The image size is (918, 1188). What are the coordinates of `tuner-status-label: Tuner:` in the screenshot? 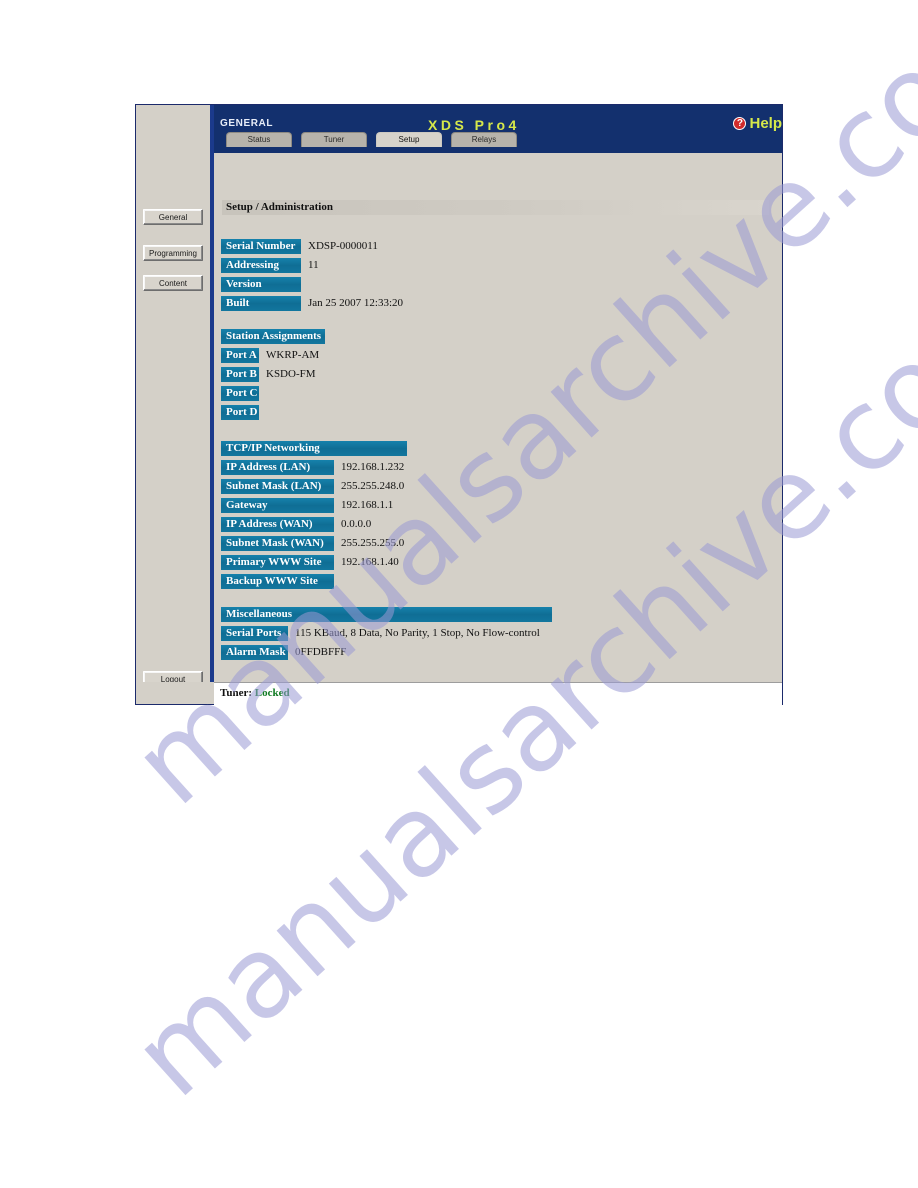 It's located at (236, 693).